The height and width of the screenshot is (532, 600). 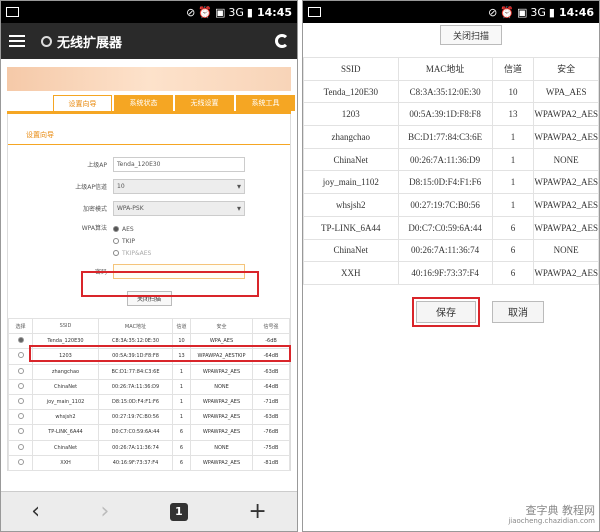 What do you see at coordinates (144, 103) in the screenshot?
I see `tab-system-status: 系统状态` at bounding box center [144, 103].